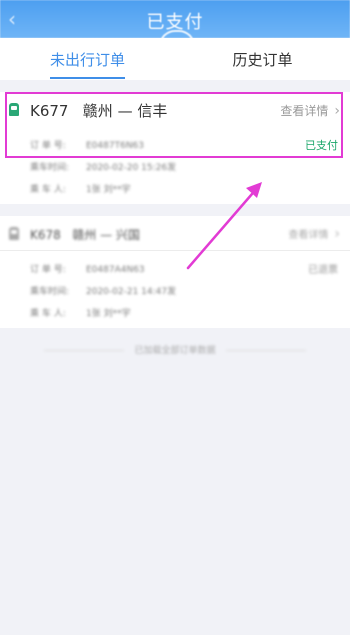  What do you see at coordinates (224, 226) in the screenshot?
I see `annotation-arrow-icon` at bounding box center [224, 226].